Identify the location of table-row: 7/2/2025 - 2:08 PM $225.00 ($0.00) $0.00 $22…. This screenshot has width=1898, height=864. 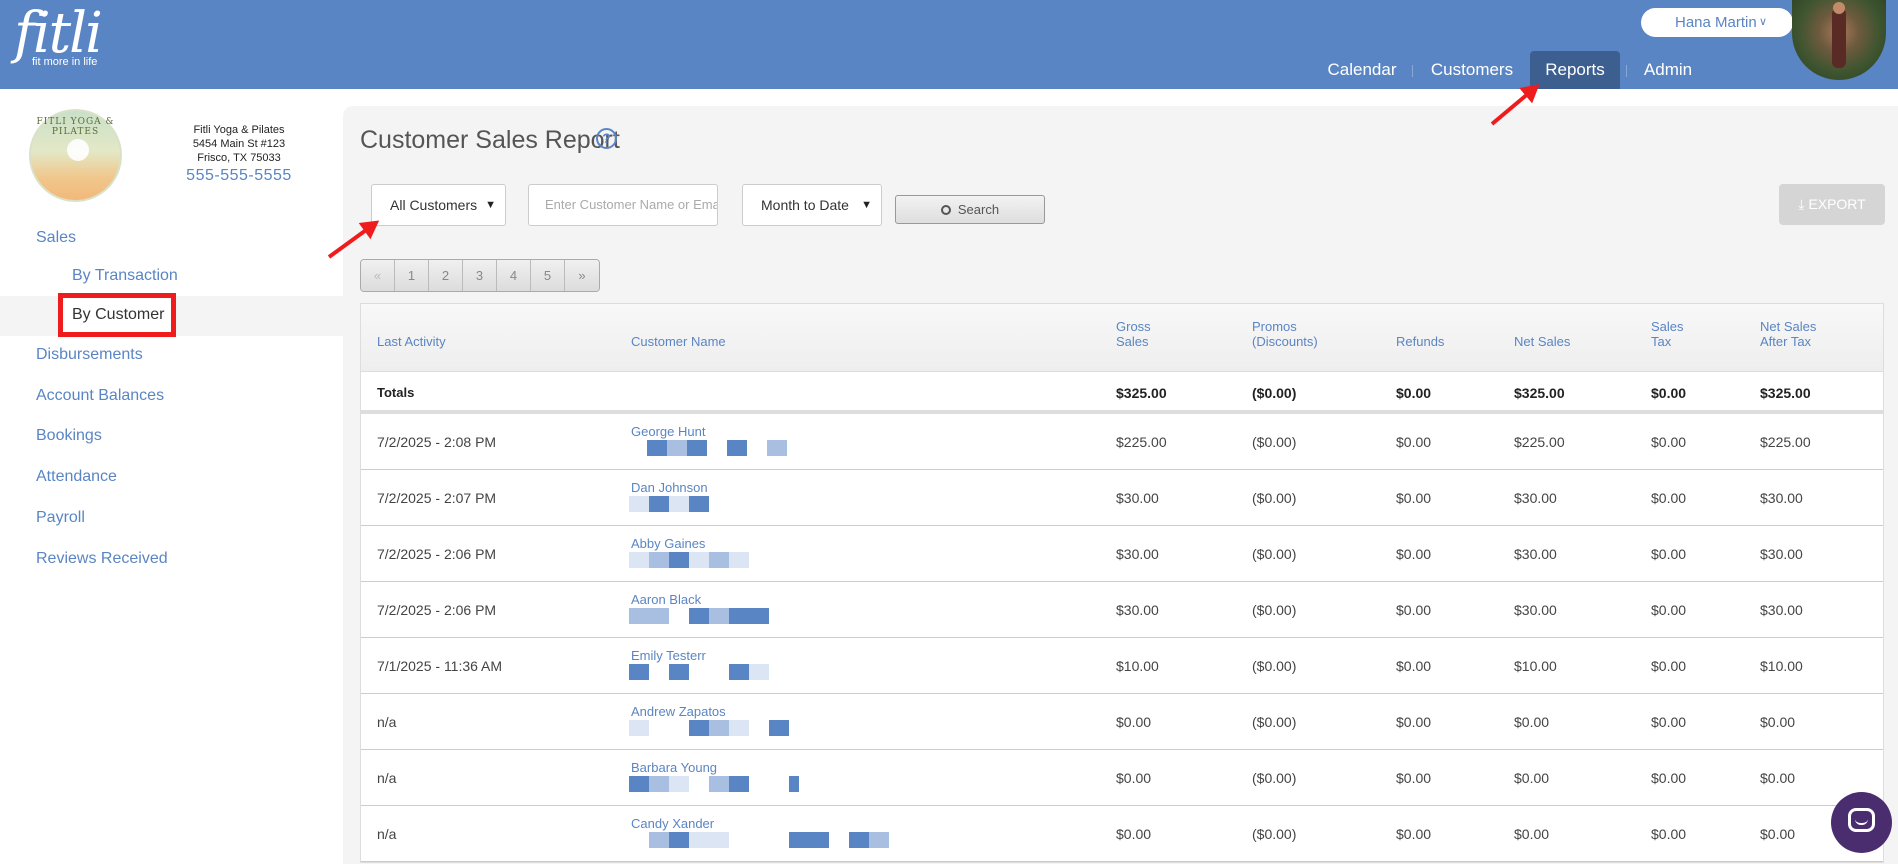
(1122, 442).